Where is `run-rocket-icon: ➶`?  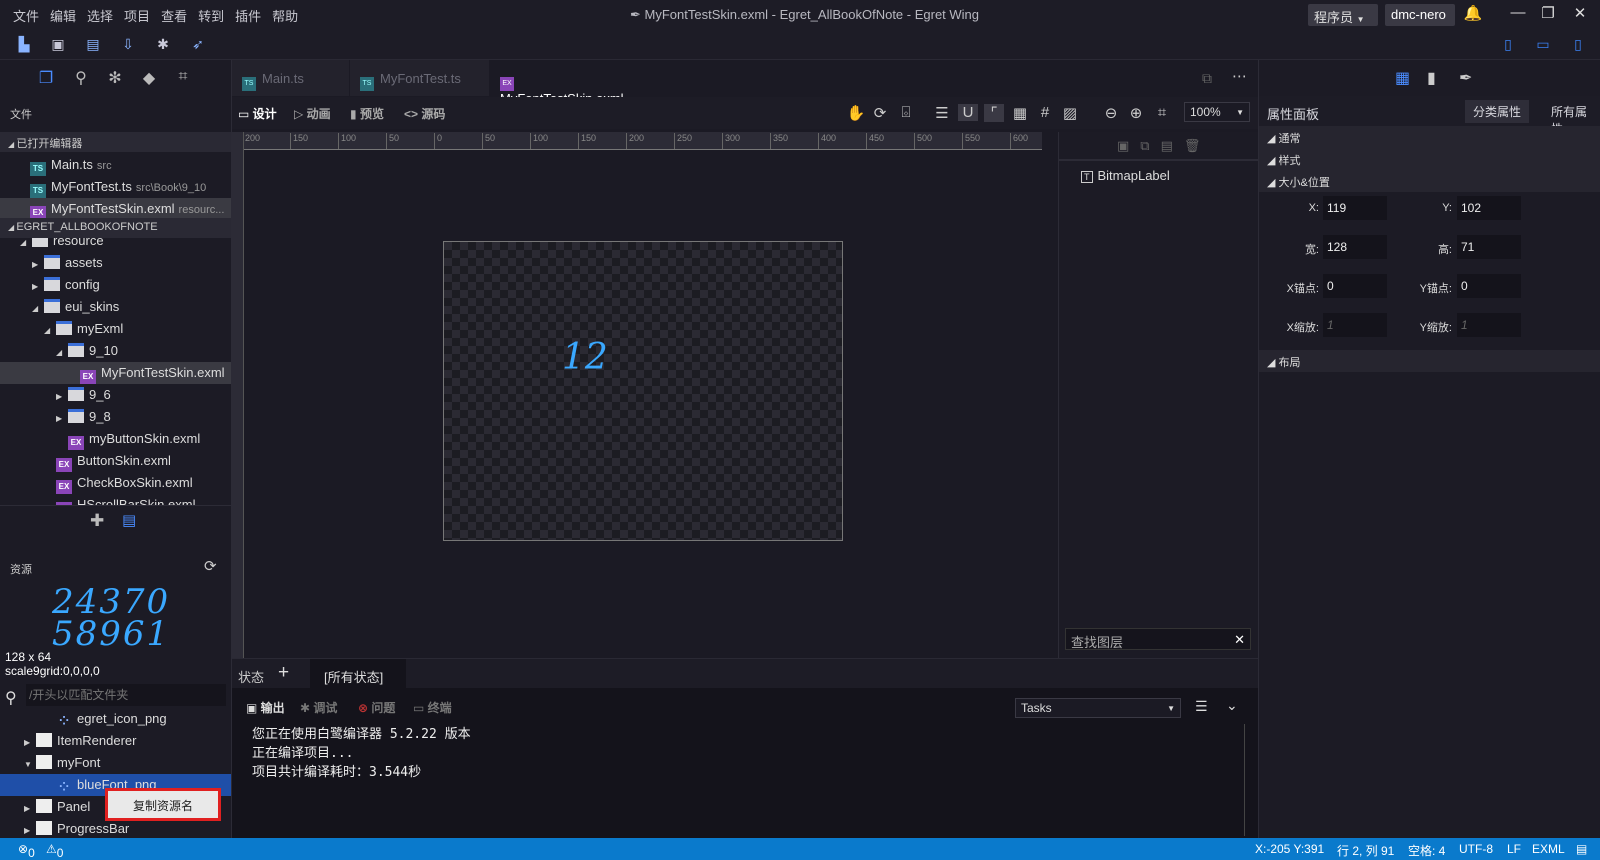
run-rocket-icon: ➶ is located at coordinates (198, 45).